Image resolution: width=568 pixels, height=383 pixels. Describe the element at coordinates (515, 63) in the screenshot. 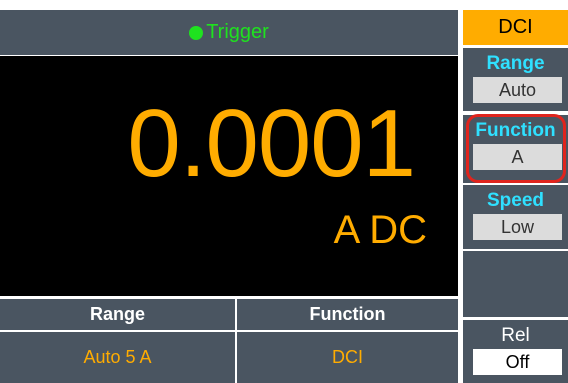

I see `softkey-range-label: Range` at that location.